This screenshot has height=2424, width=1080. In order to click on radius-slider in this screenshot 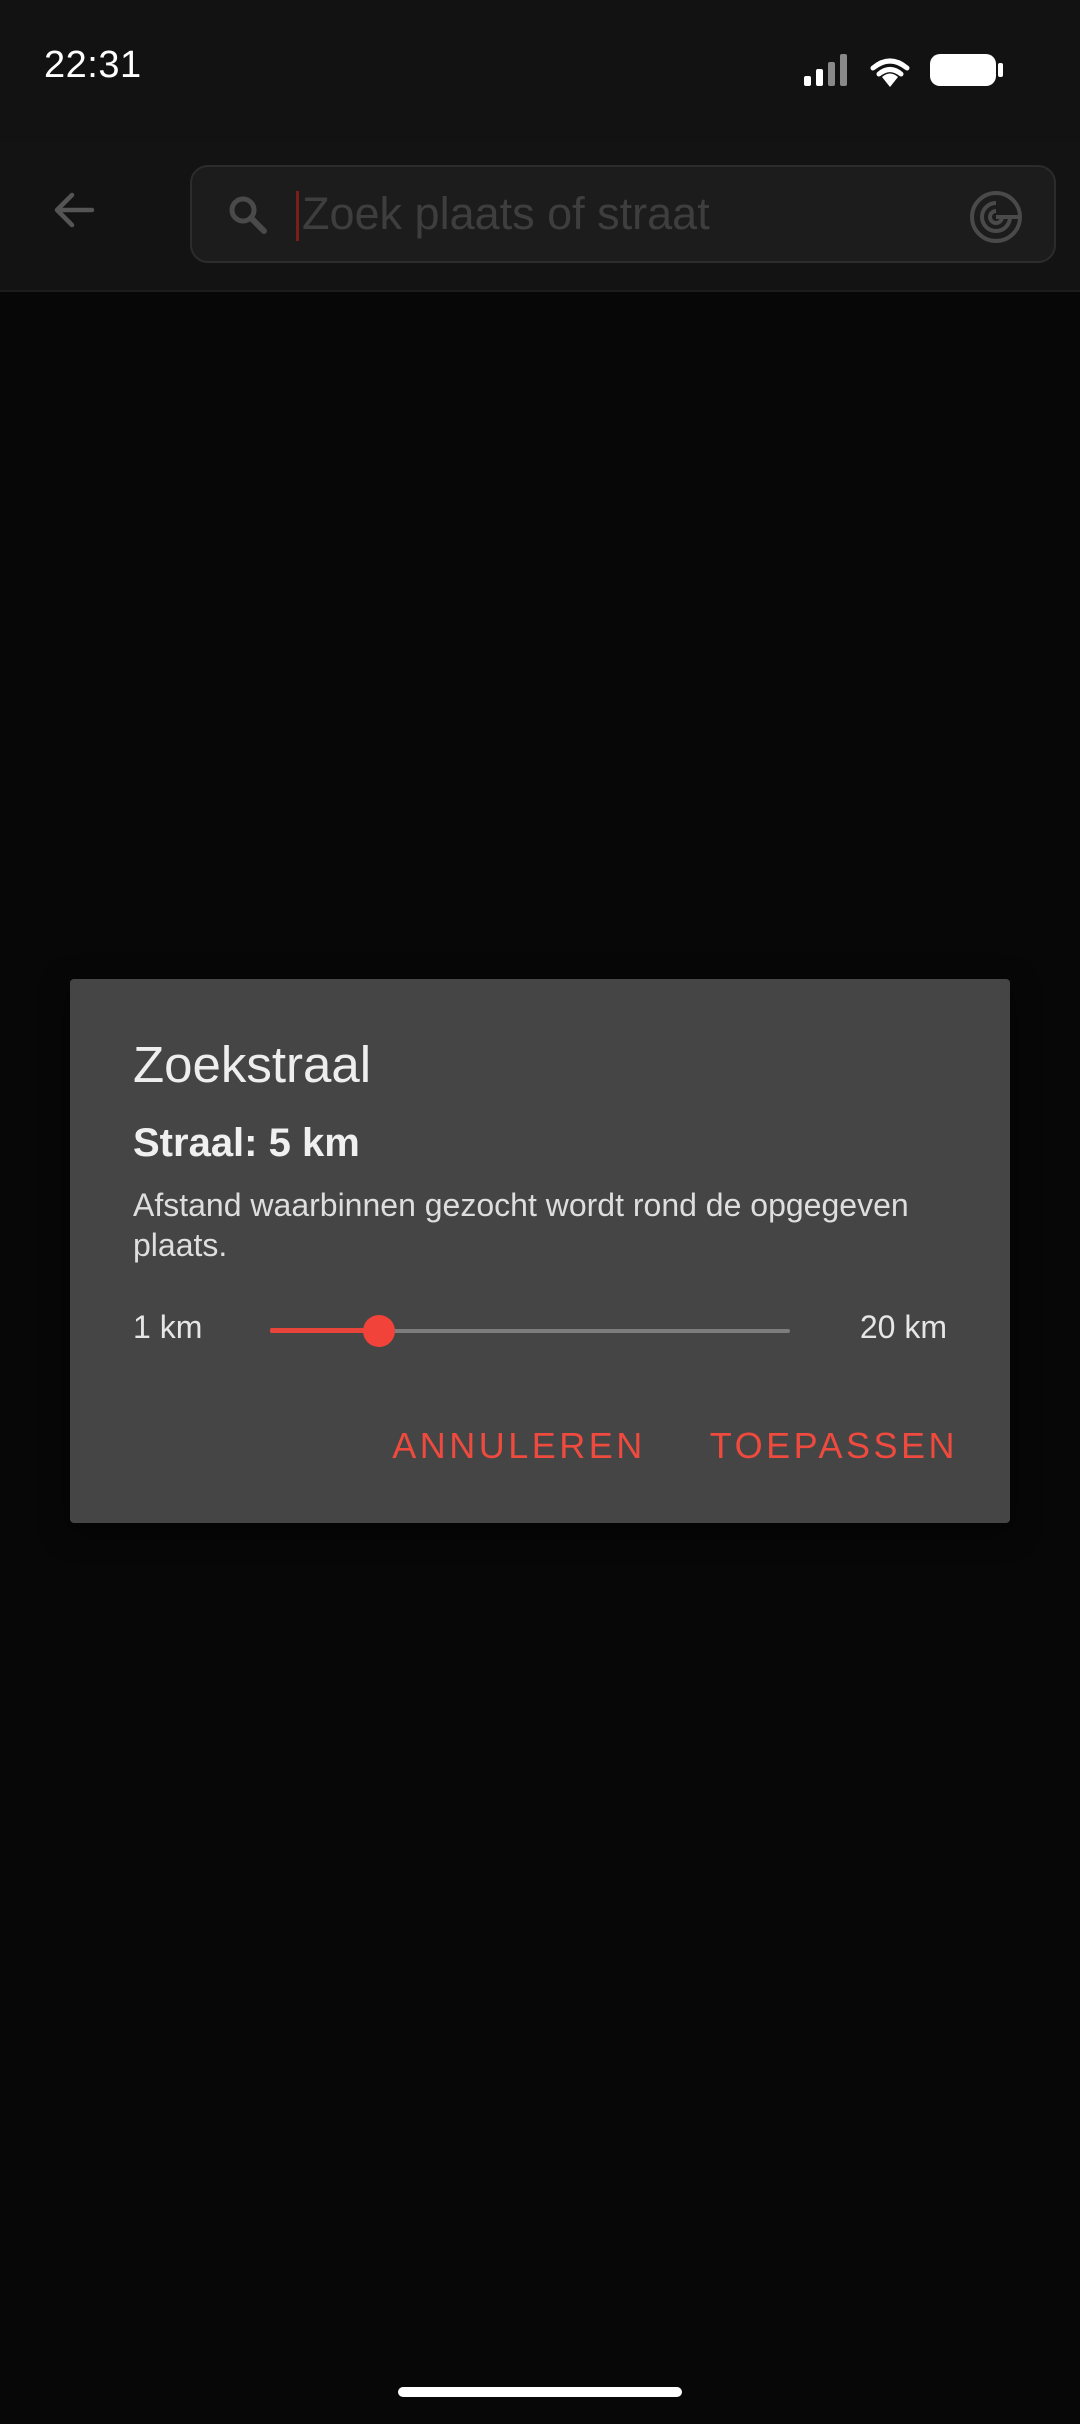, I will do `click(530, 1331)`.